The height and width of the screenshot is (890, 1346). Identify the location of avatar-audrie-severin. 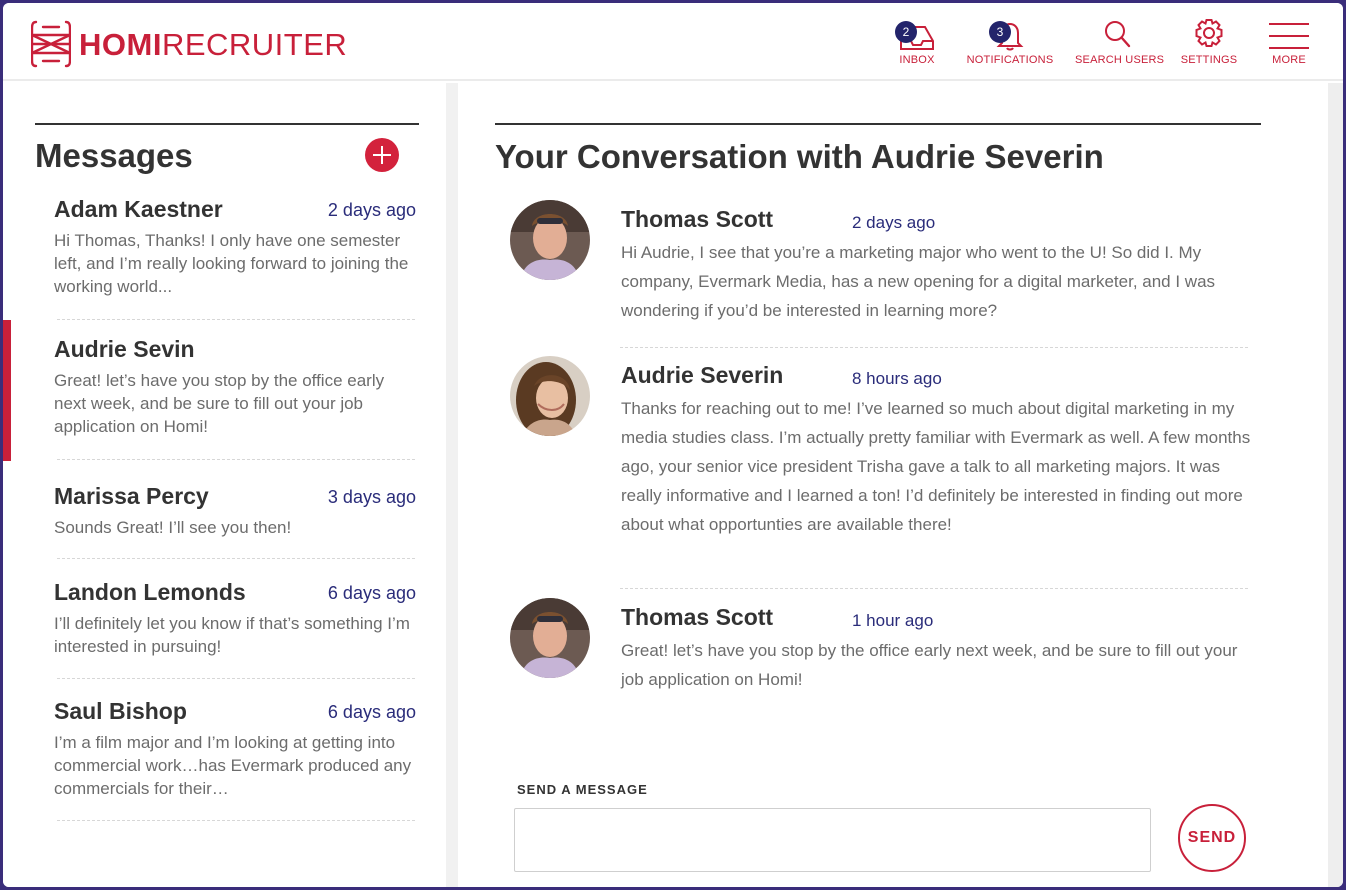
(550, 396).